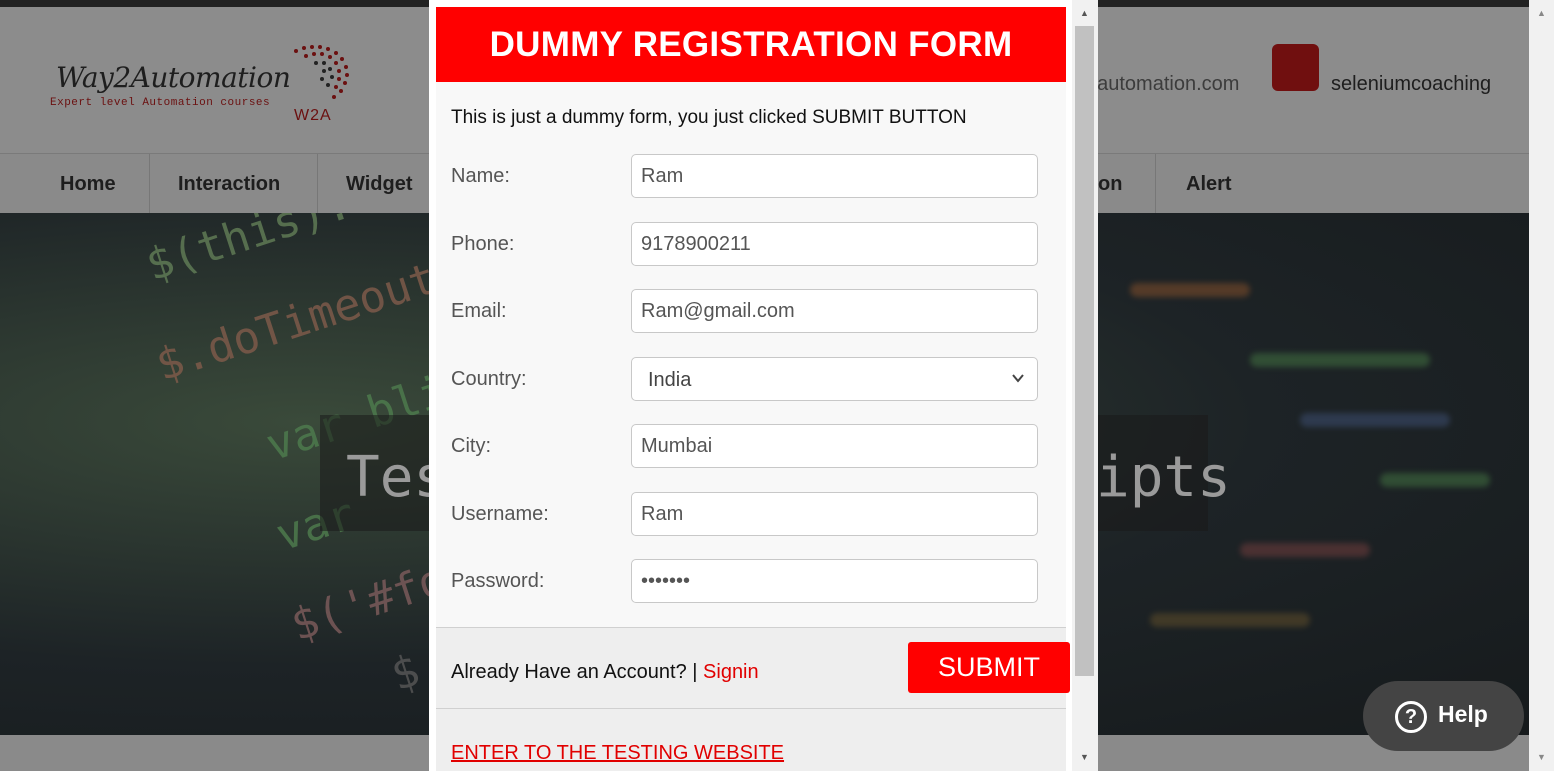 This screenshot has height=771, width=1554. I want to click on modal-scroll-up-icon: ▲, so click(1084, 13).